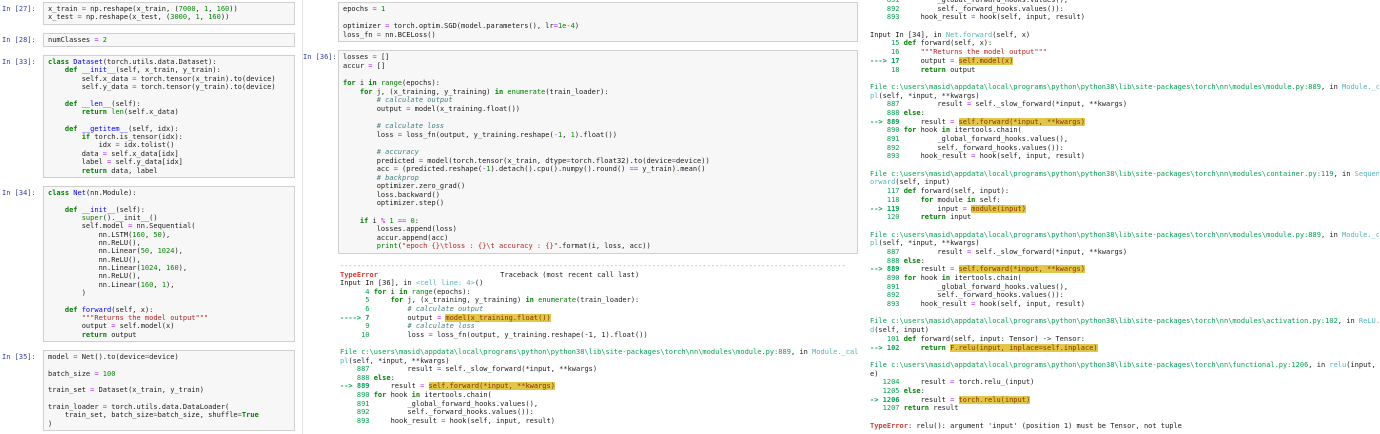 The width and height of the screenshot is (1380, 434). Describe the element at coordinates (172, 267) in the screenshot. I see `code-token: 160` at that location.